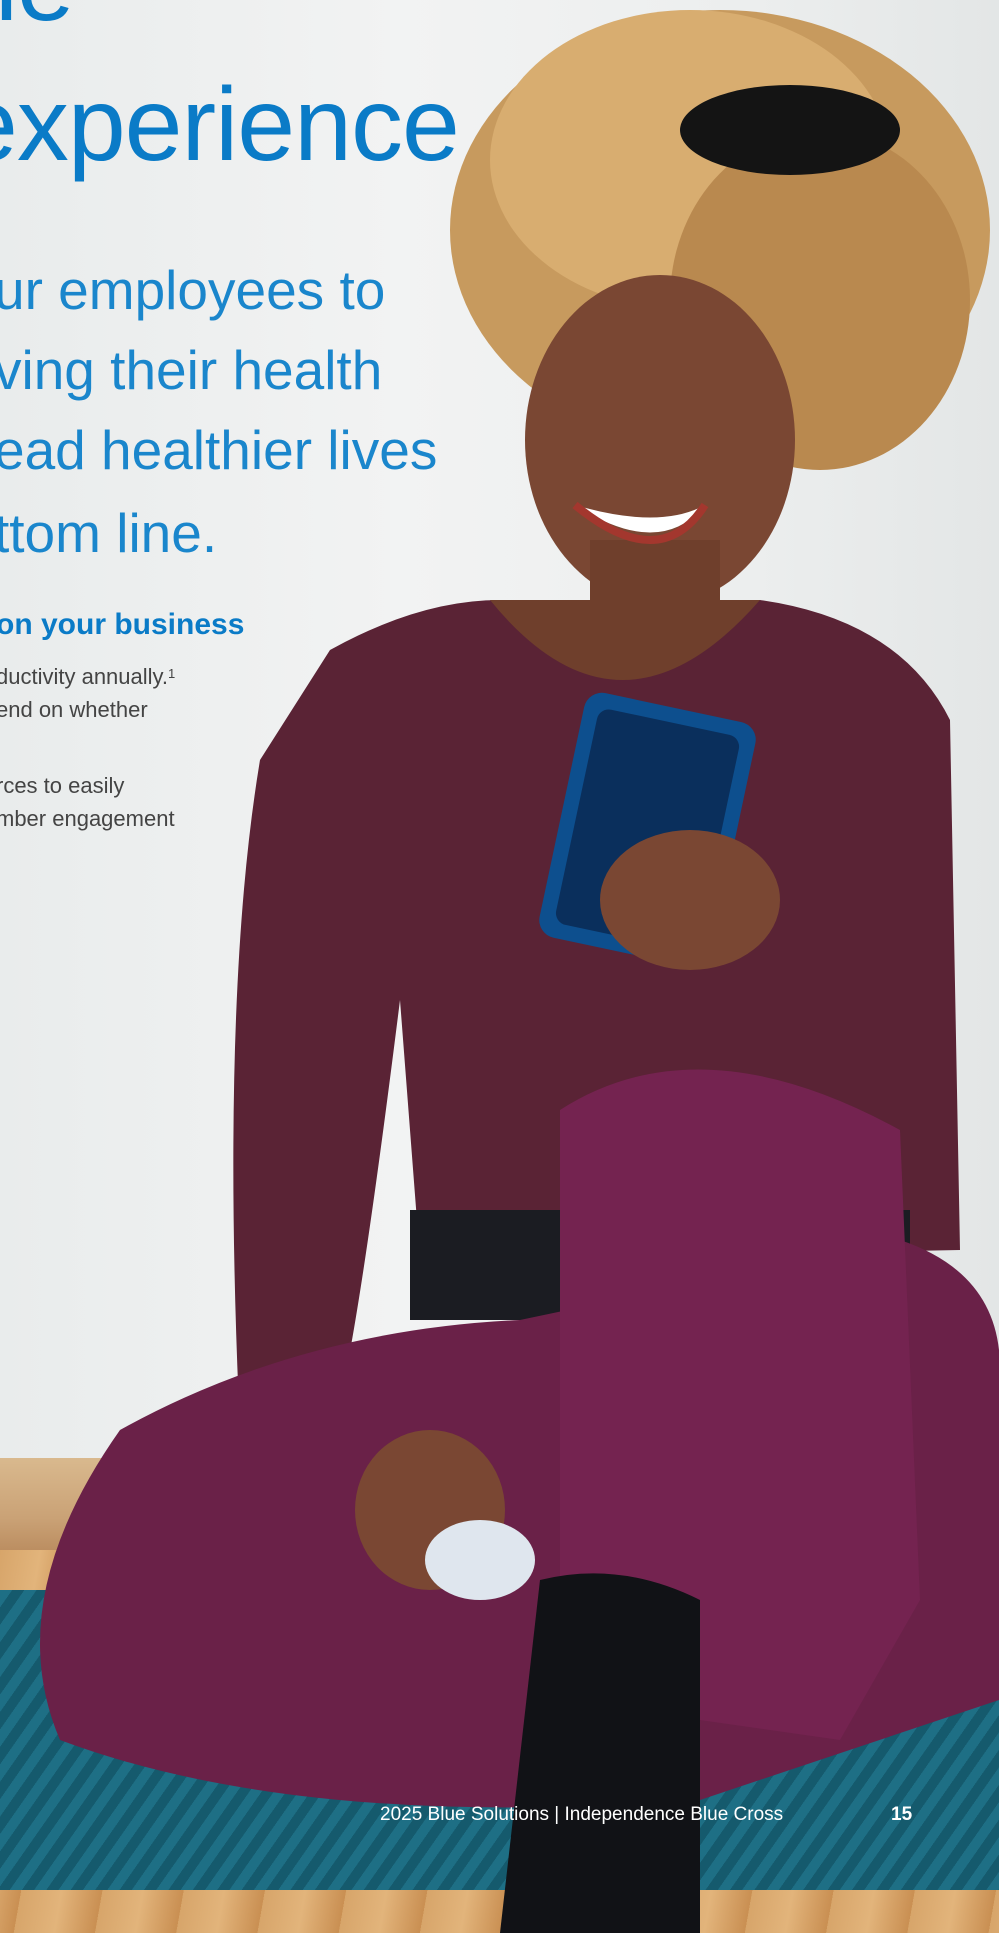  I want to click on body-line-3: rces to easily, so click(62, 785).